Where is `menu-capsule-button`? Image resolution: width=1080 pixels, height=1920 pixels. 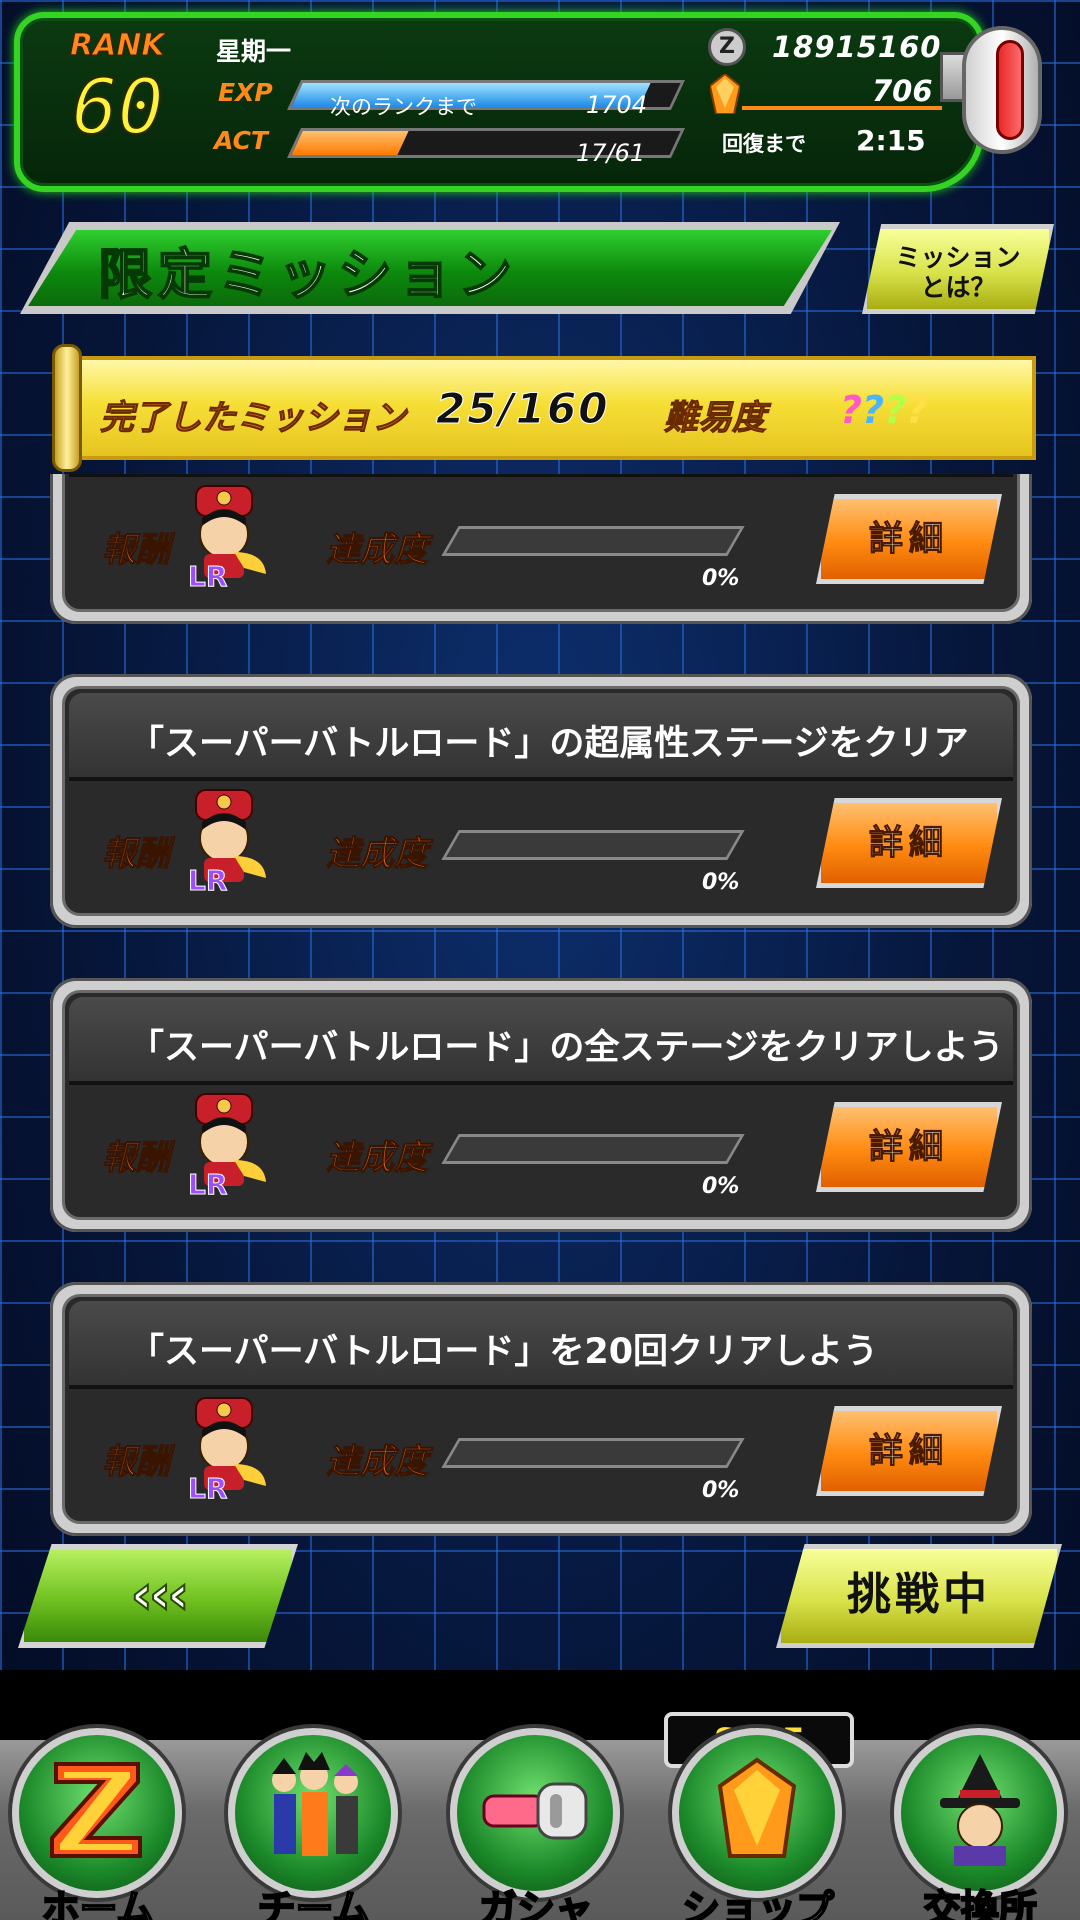
menu-capsule-button is located at coordinates (1002, 90).